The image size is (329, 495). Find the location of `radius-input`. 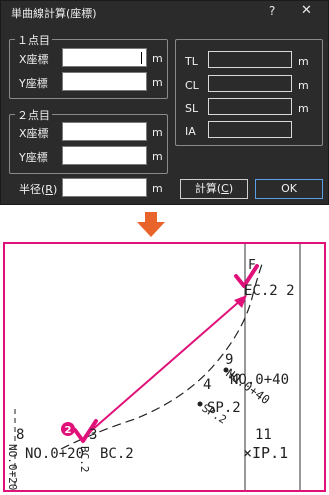

radius-input is located at coordinates (104, 187).